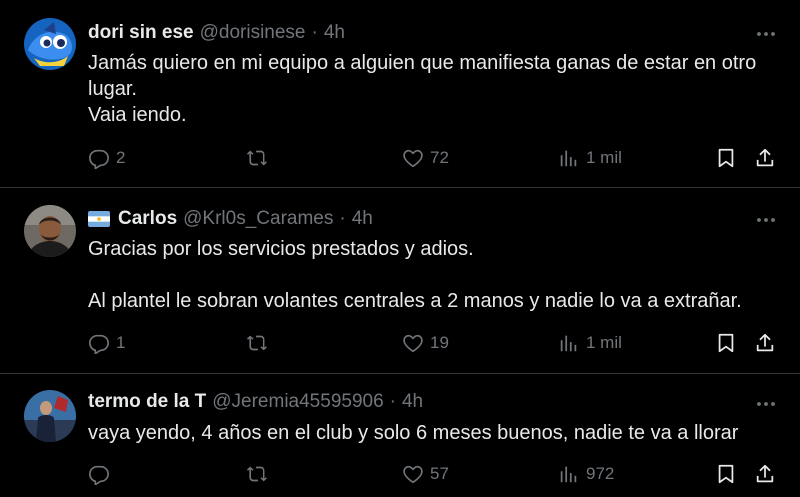 The width and height of the screenshot is (800, 497). Describe the element at coordinates (439, 473) in the screenshot. I see `like-count: 57` at that location.